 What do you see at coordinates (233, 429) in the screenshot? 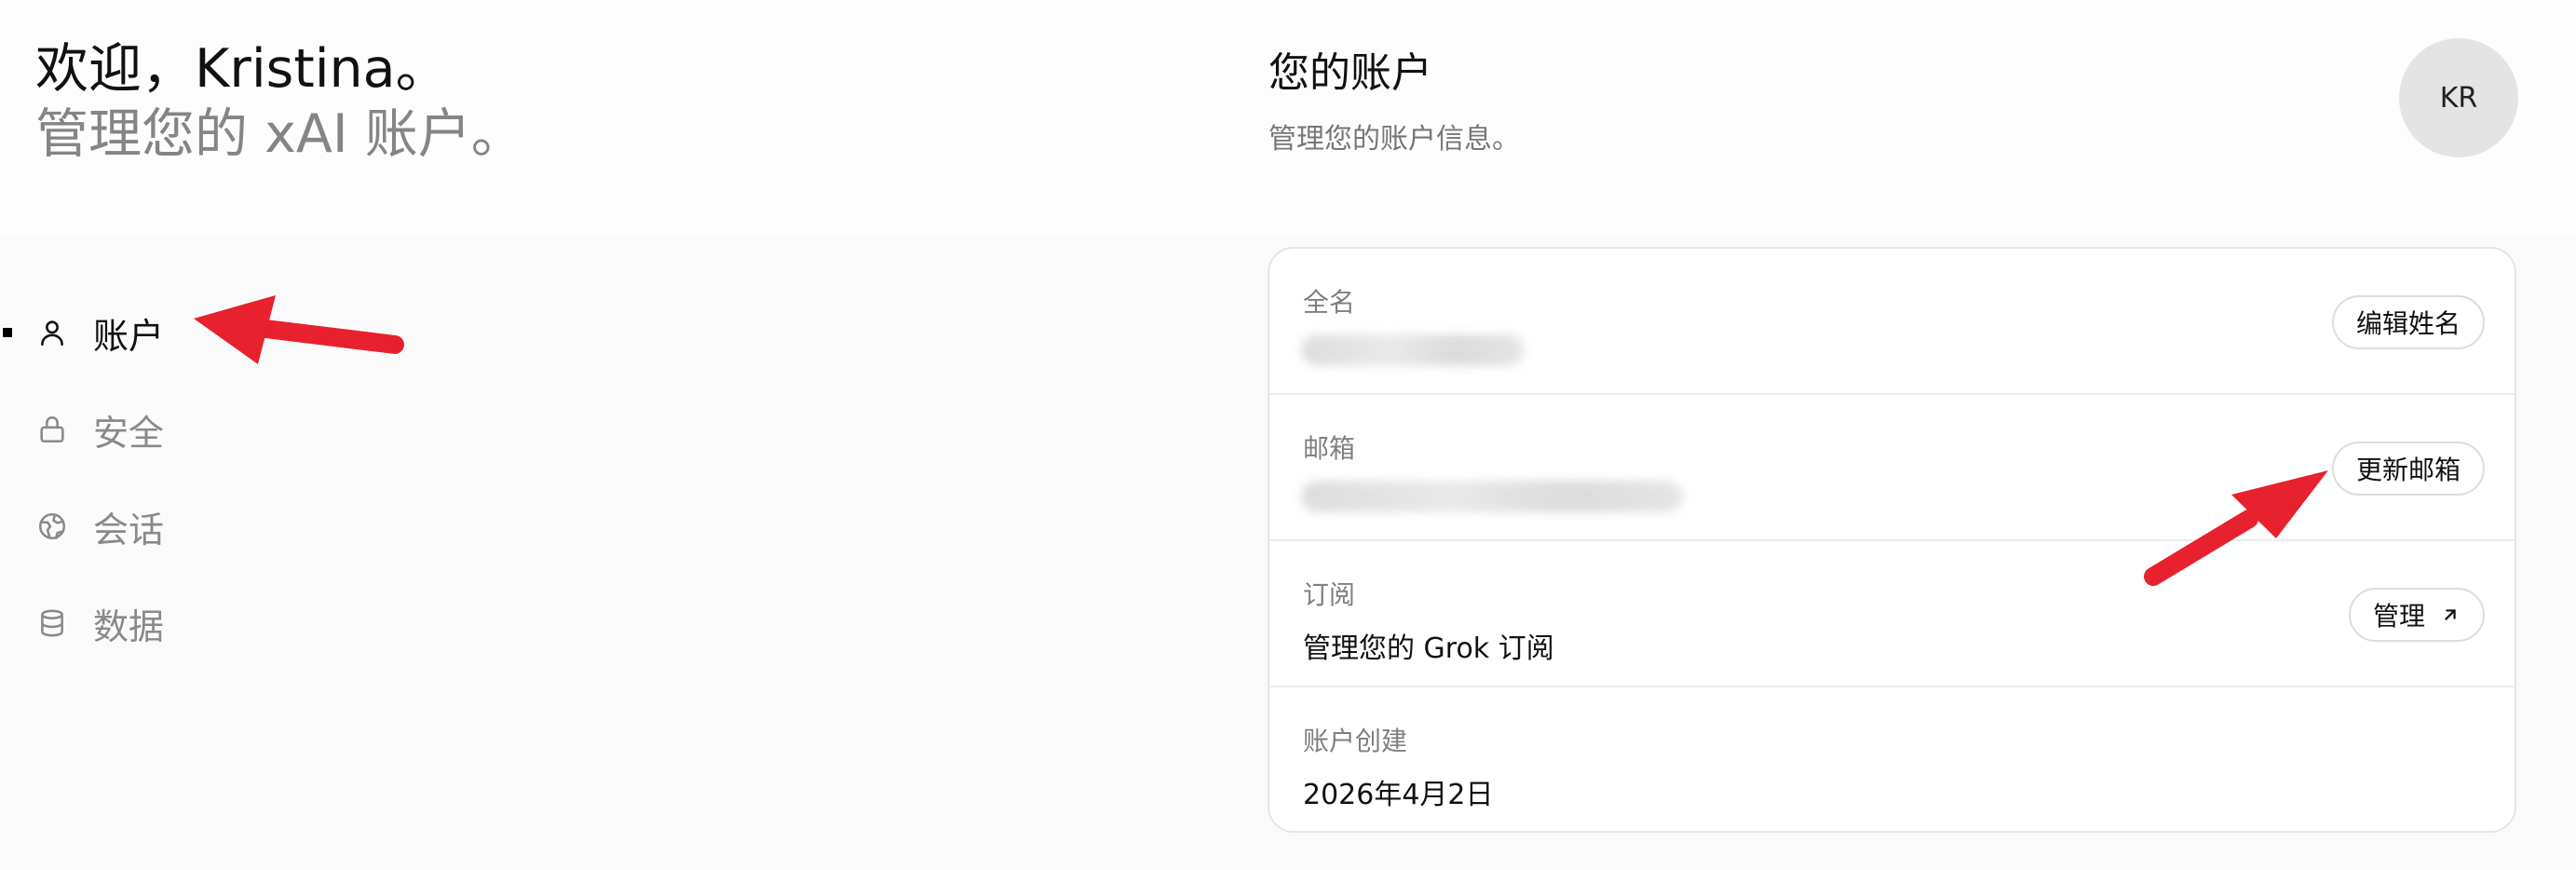
I see `nav-item-security: 安全` at bounding box center [233, 429].